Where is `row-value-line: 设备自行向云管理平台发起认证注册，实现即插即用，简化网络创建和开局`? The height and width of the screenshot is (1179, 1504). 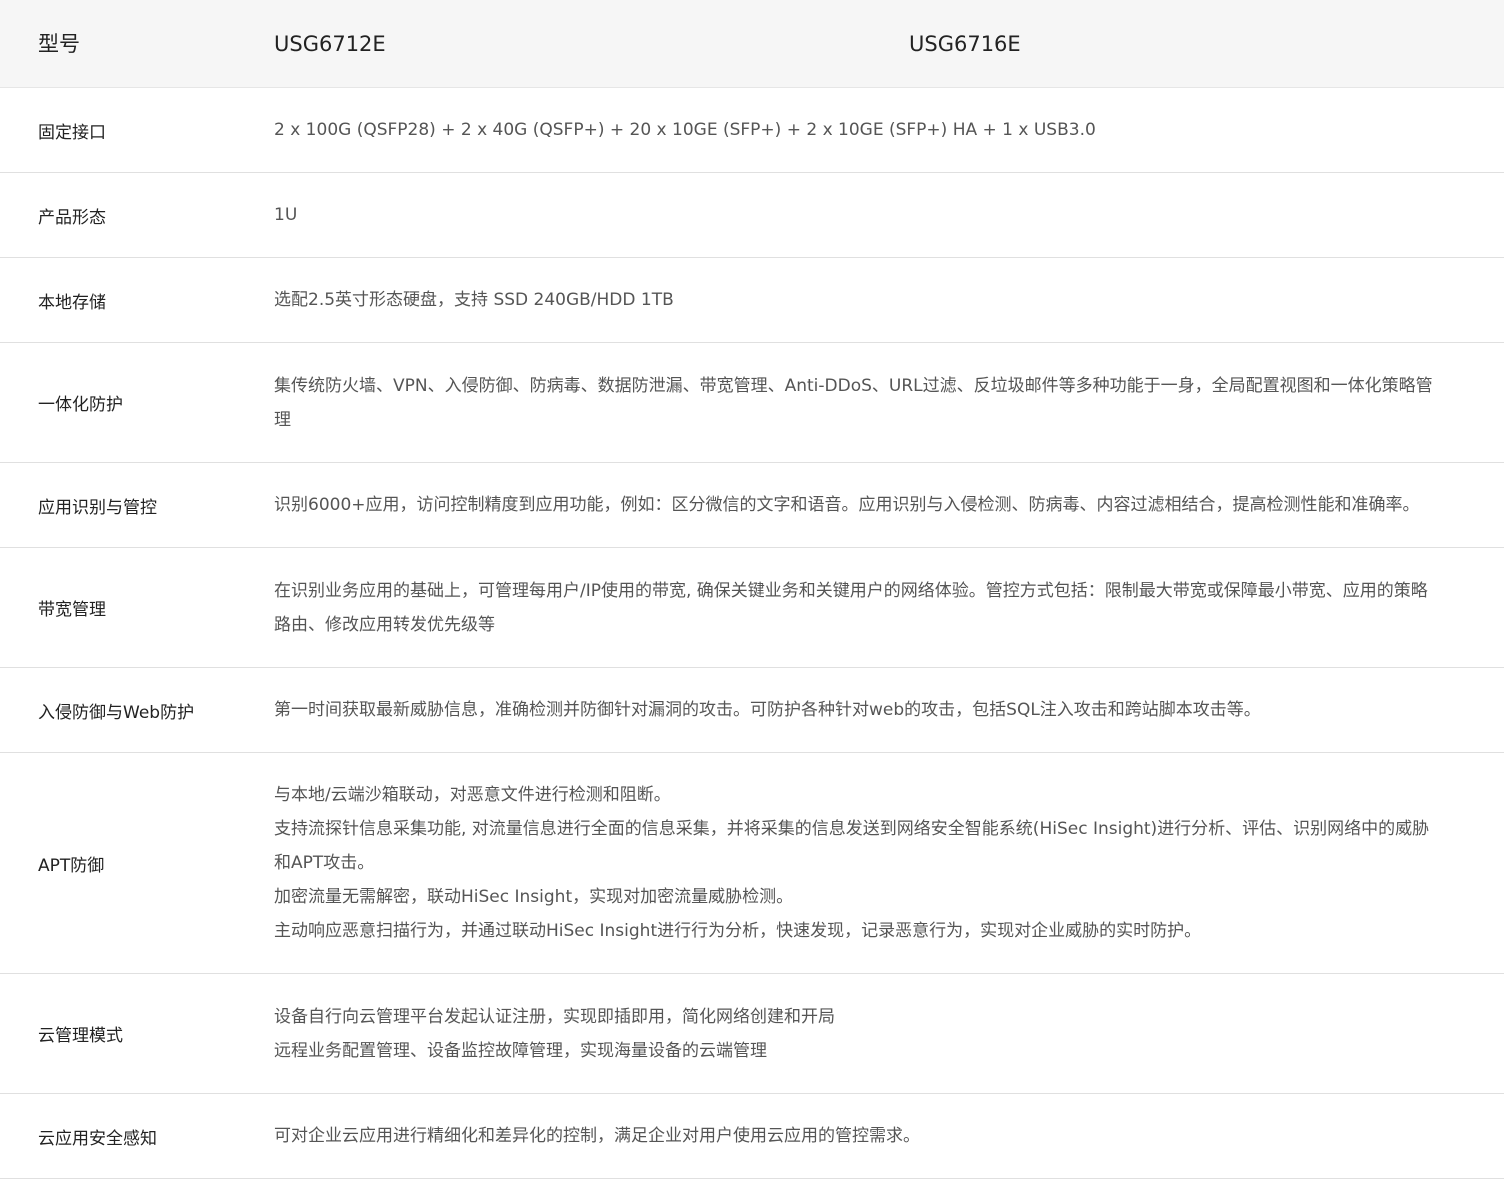 row-value-line: 设备自行向云管理平台发起认证注册，实现即插即用，简化网络创建和开局 is located at coordinates (554, 1016).